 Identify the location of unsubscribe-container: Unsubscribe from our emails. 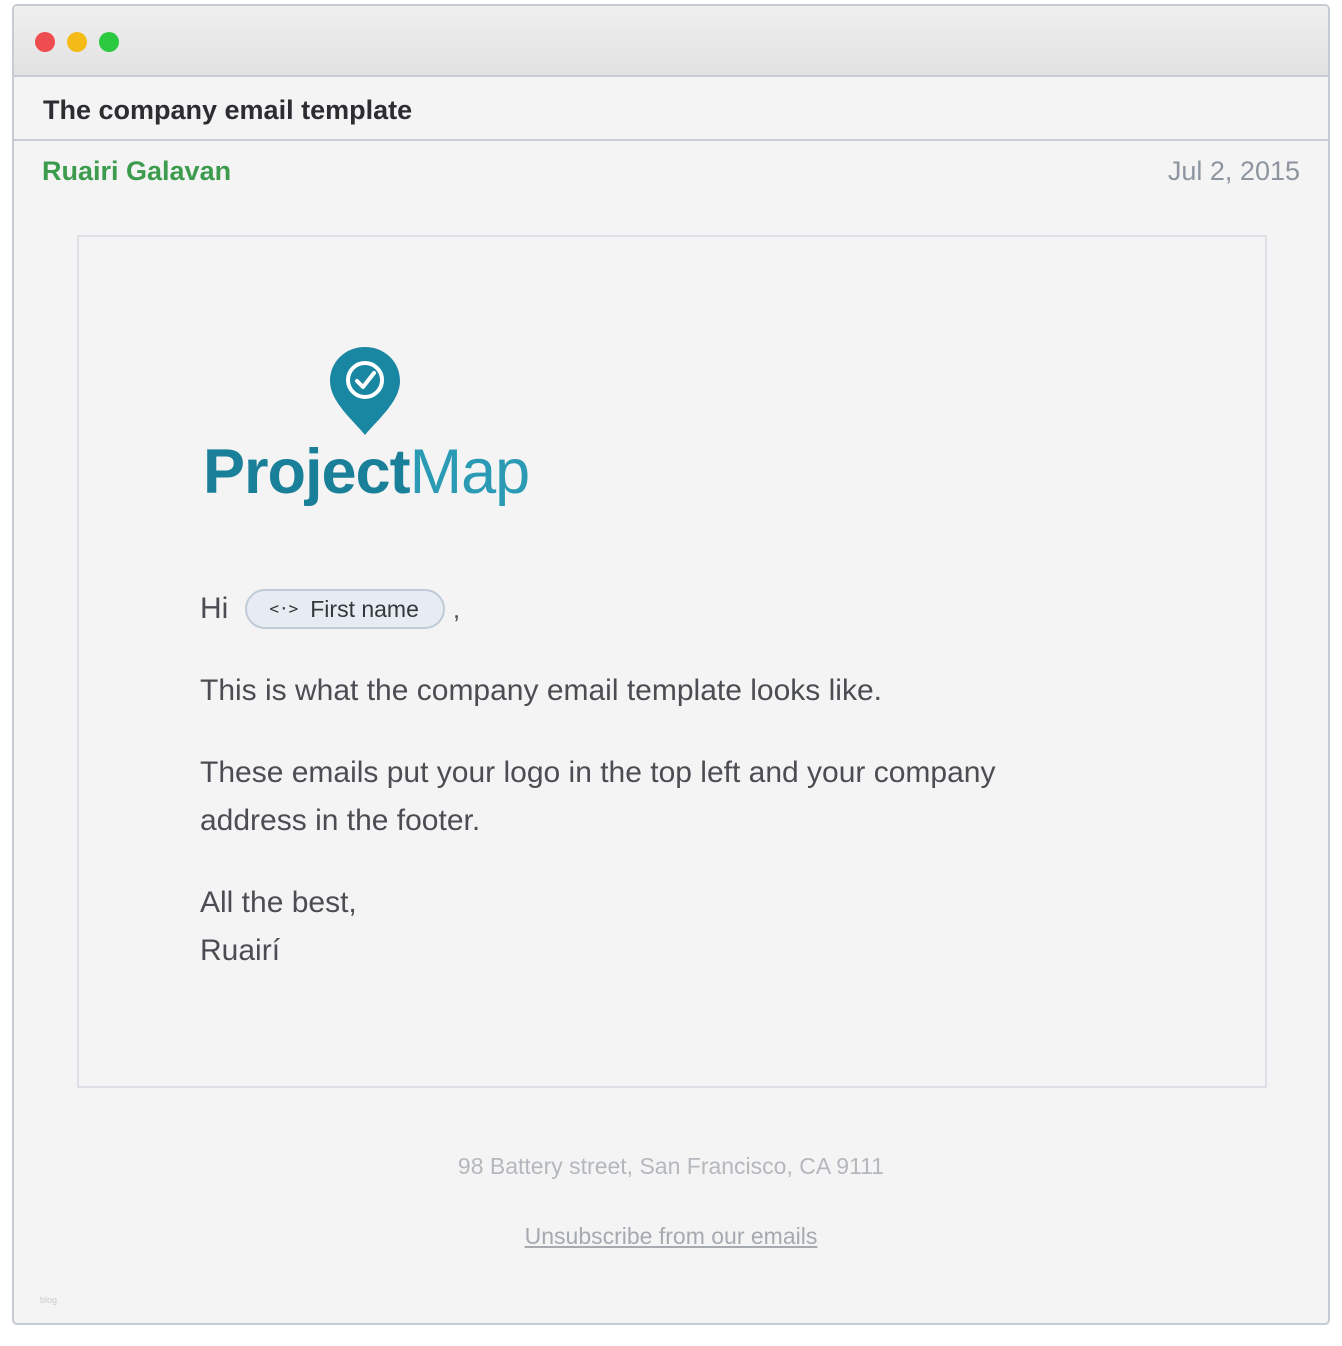
(671, 1236).